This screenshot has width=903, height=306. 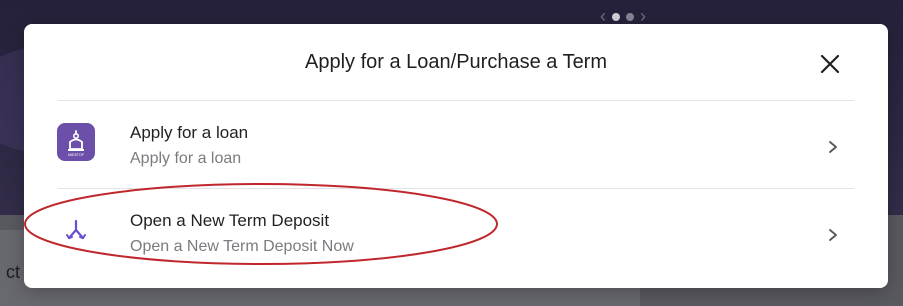 What do you see at coordinates (242, 246) in the screenshot?
I see `option-subtitle: Open a New Term Deposit Now` at bounding box center [242, 246].